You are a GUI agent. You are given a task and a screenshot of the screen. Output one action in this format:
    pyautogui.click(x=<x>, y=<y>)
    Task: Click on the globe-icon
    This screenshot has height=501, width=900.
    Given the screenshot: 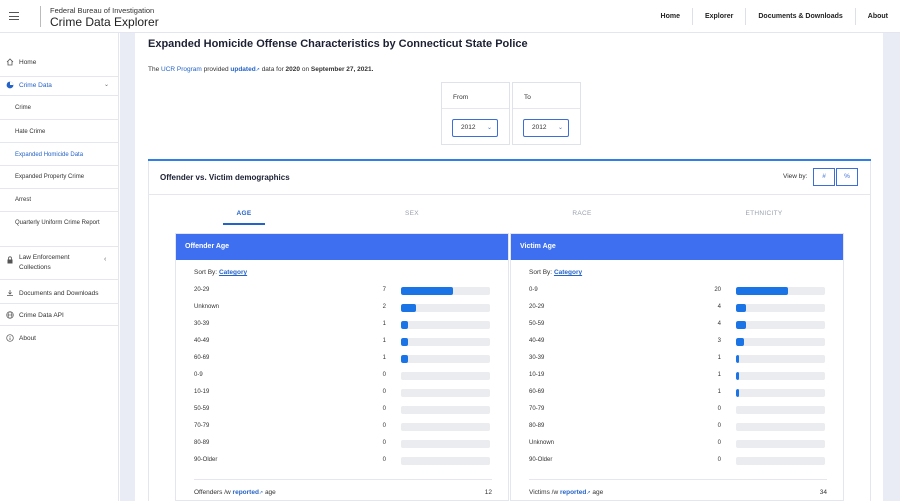 What is the action you would take?
    pyautogui.click(x=10, y=315)
    